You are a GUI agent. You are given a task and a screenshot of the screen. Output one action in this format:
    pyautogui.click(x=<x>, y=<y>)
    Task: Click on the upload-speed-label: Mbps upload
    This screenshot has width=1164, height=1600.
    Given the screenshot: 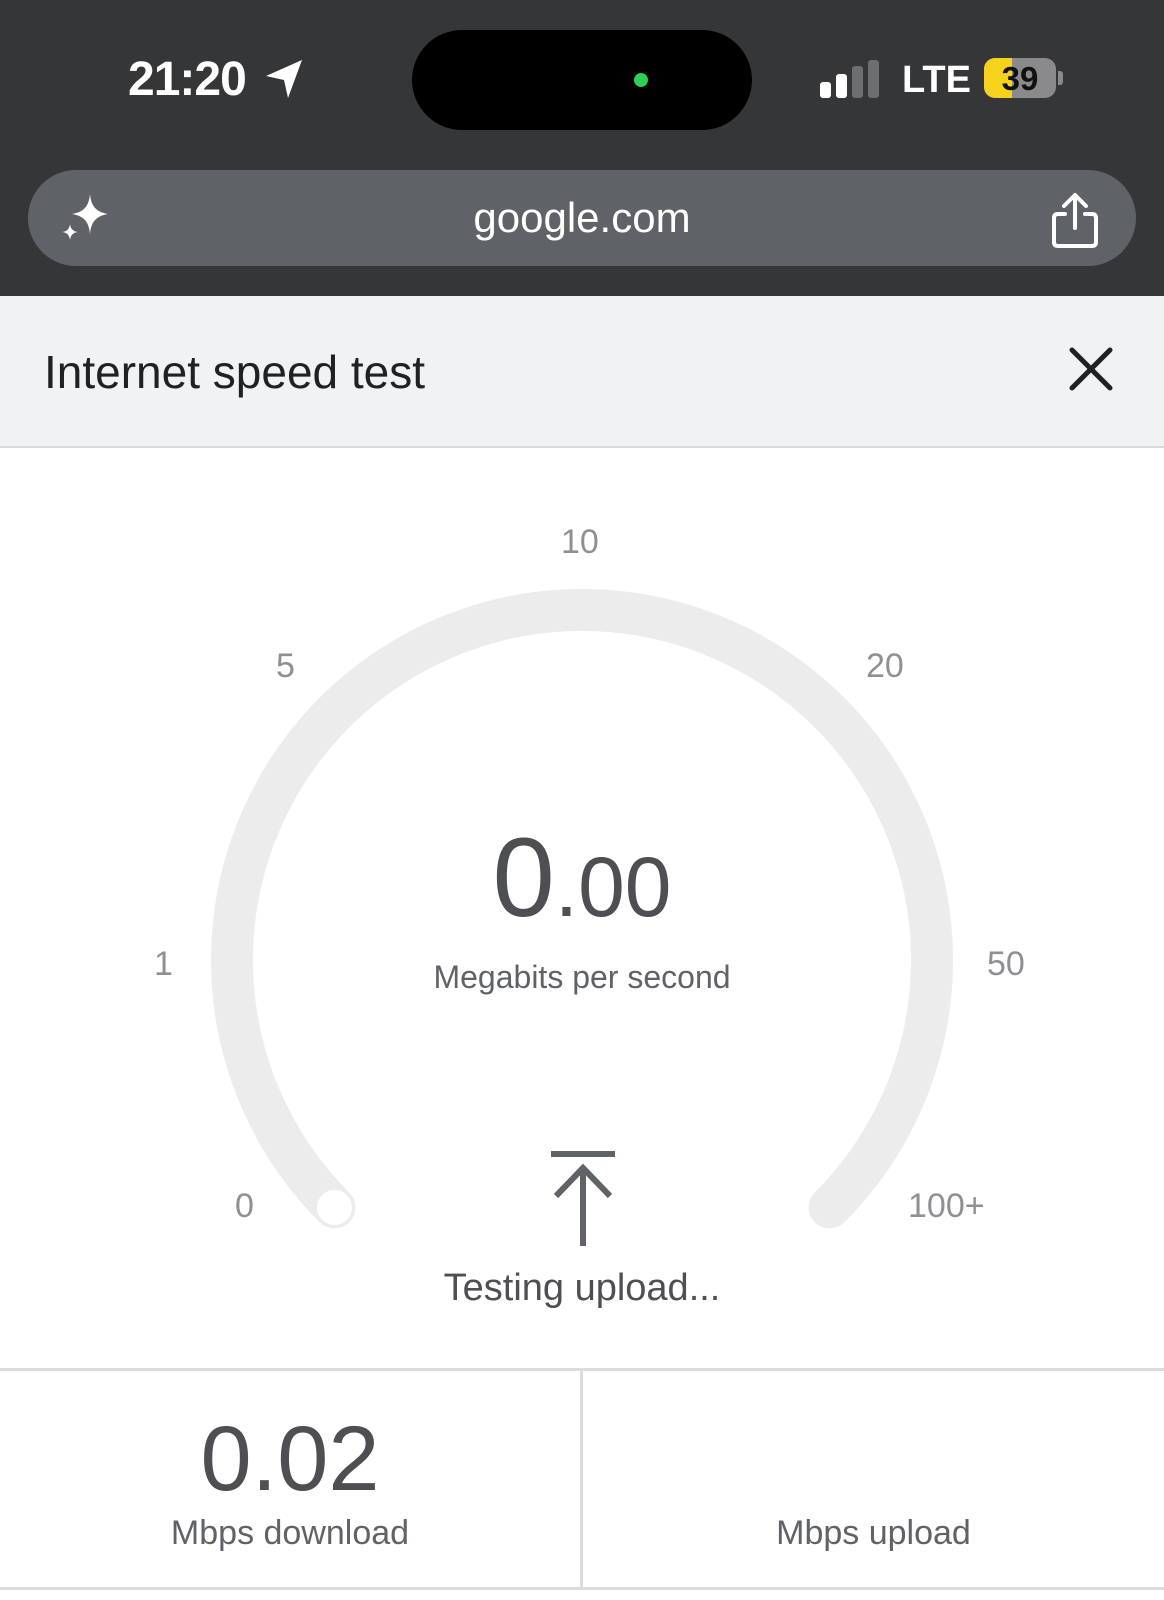 What is the action you would take?
    pyautogui.click(x=873, y=1533)
    